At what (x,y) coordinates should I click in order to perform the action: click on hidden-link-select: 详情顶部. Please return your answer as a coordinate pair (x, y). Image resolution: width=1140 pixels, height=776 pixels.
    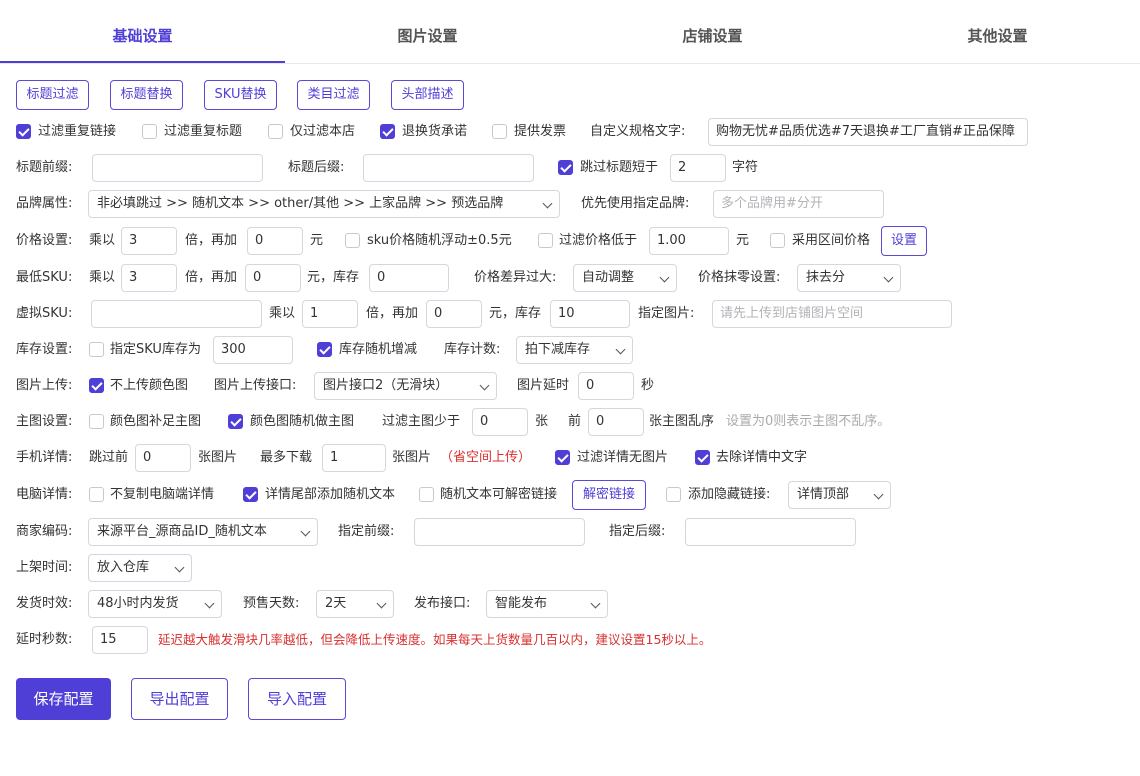
    Looking at the image, I should click on (839, 495).